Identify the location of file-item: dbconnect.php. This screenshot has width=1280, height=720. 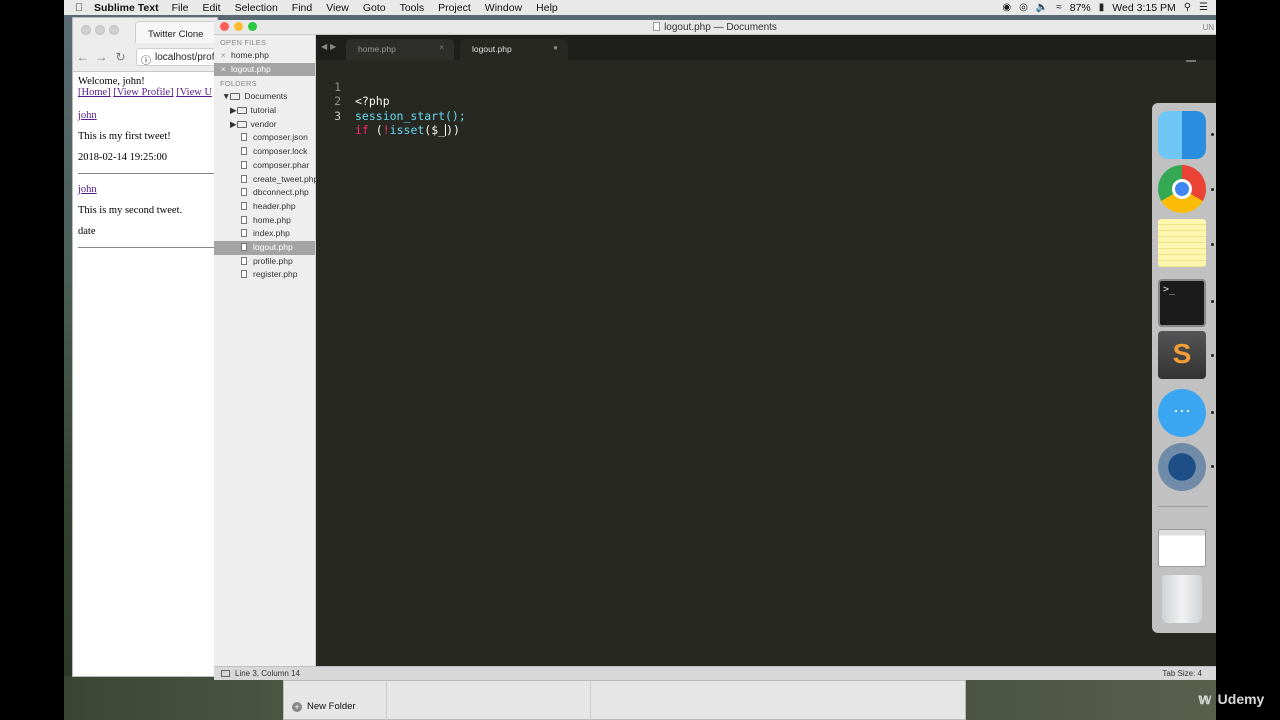
(264, 193).